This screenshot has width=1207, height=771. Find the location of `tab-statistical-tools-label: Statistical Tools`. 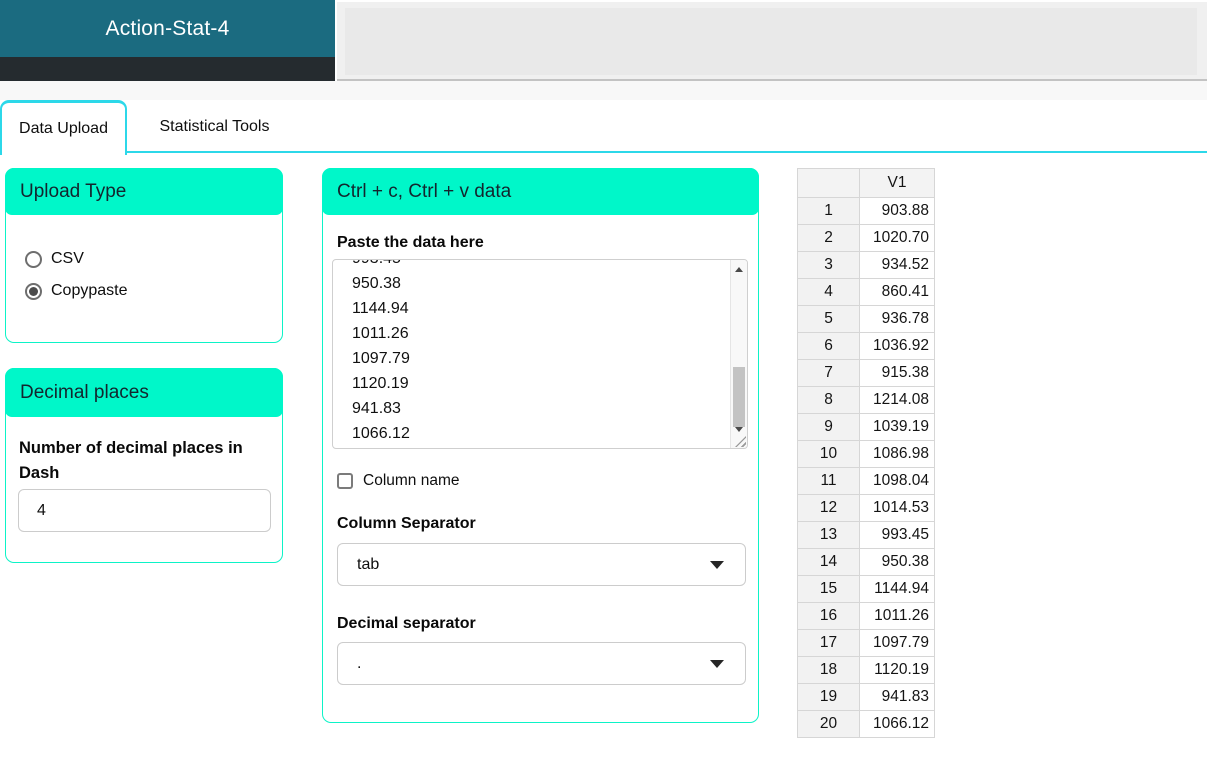

tab-statistical-tools-label: Statistical Tools is located at coordinates (214, 126).